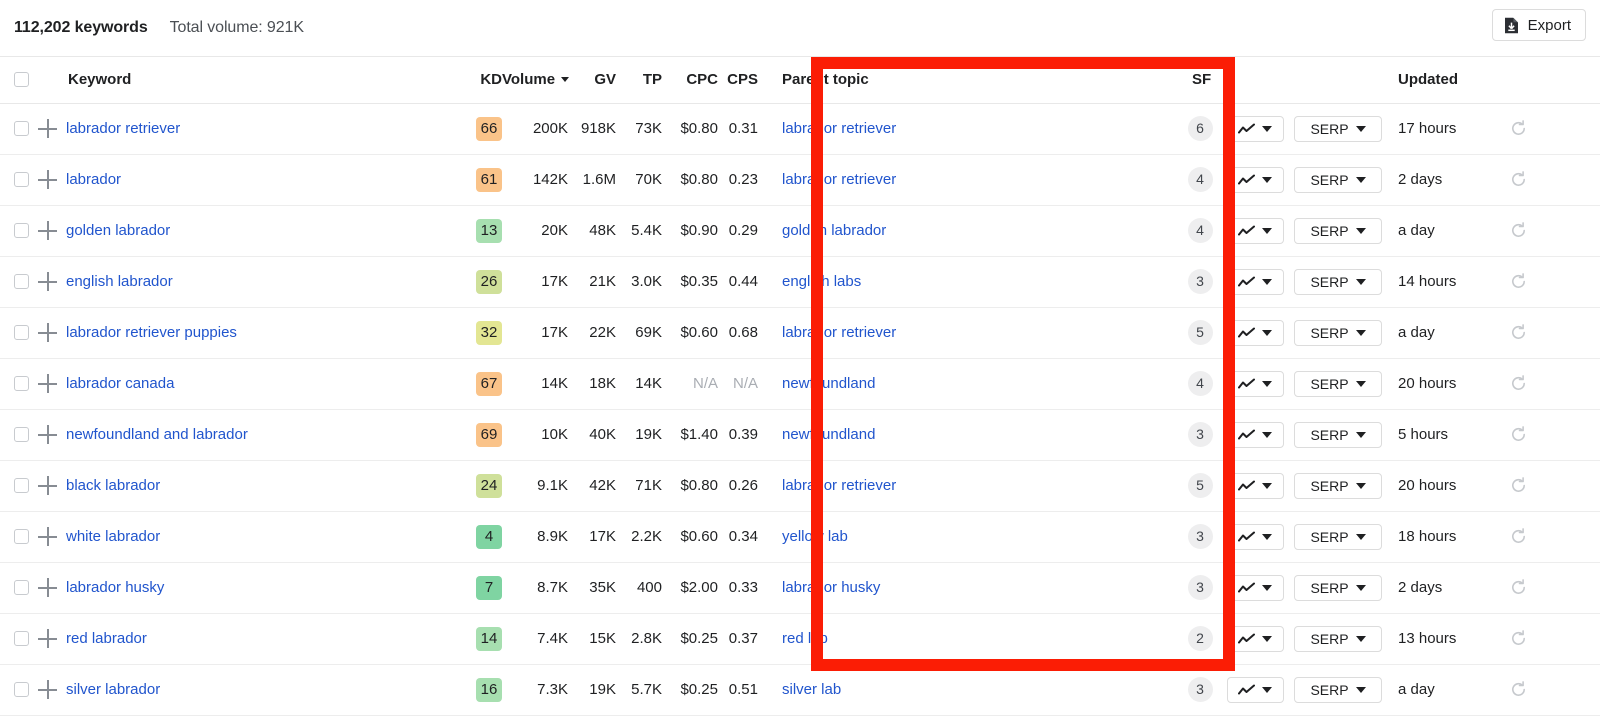  What do you see at coordinates (536, 80) in the screenshot?
I see `column-header-volume: Volume` at bounding box center [536, 80].